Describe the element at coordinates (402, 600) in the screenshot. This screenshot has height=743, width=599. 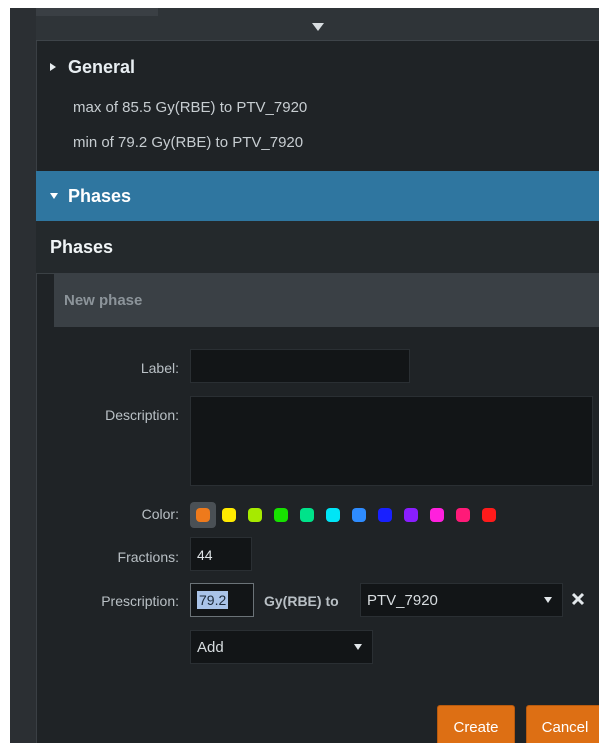
I see `target-select-value: PTV_7920` at that location.